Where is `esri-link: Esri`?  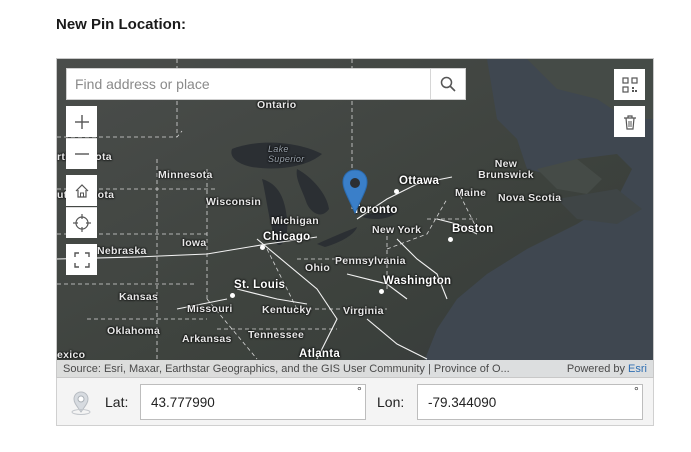
esri-link: Esri is located at coordinates (637, 369).